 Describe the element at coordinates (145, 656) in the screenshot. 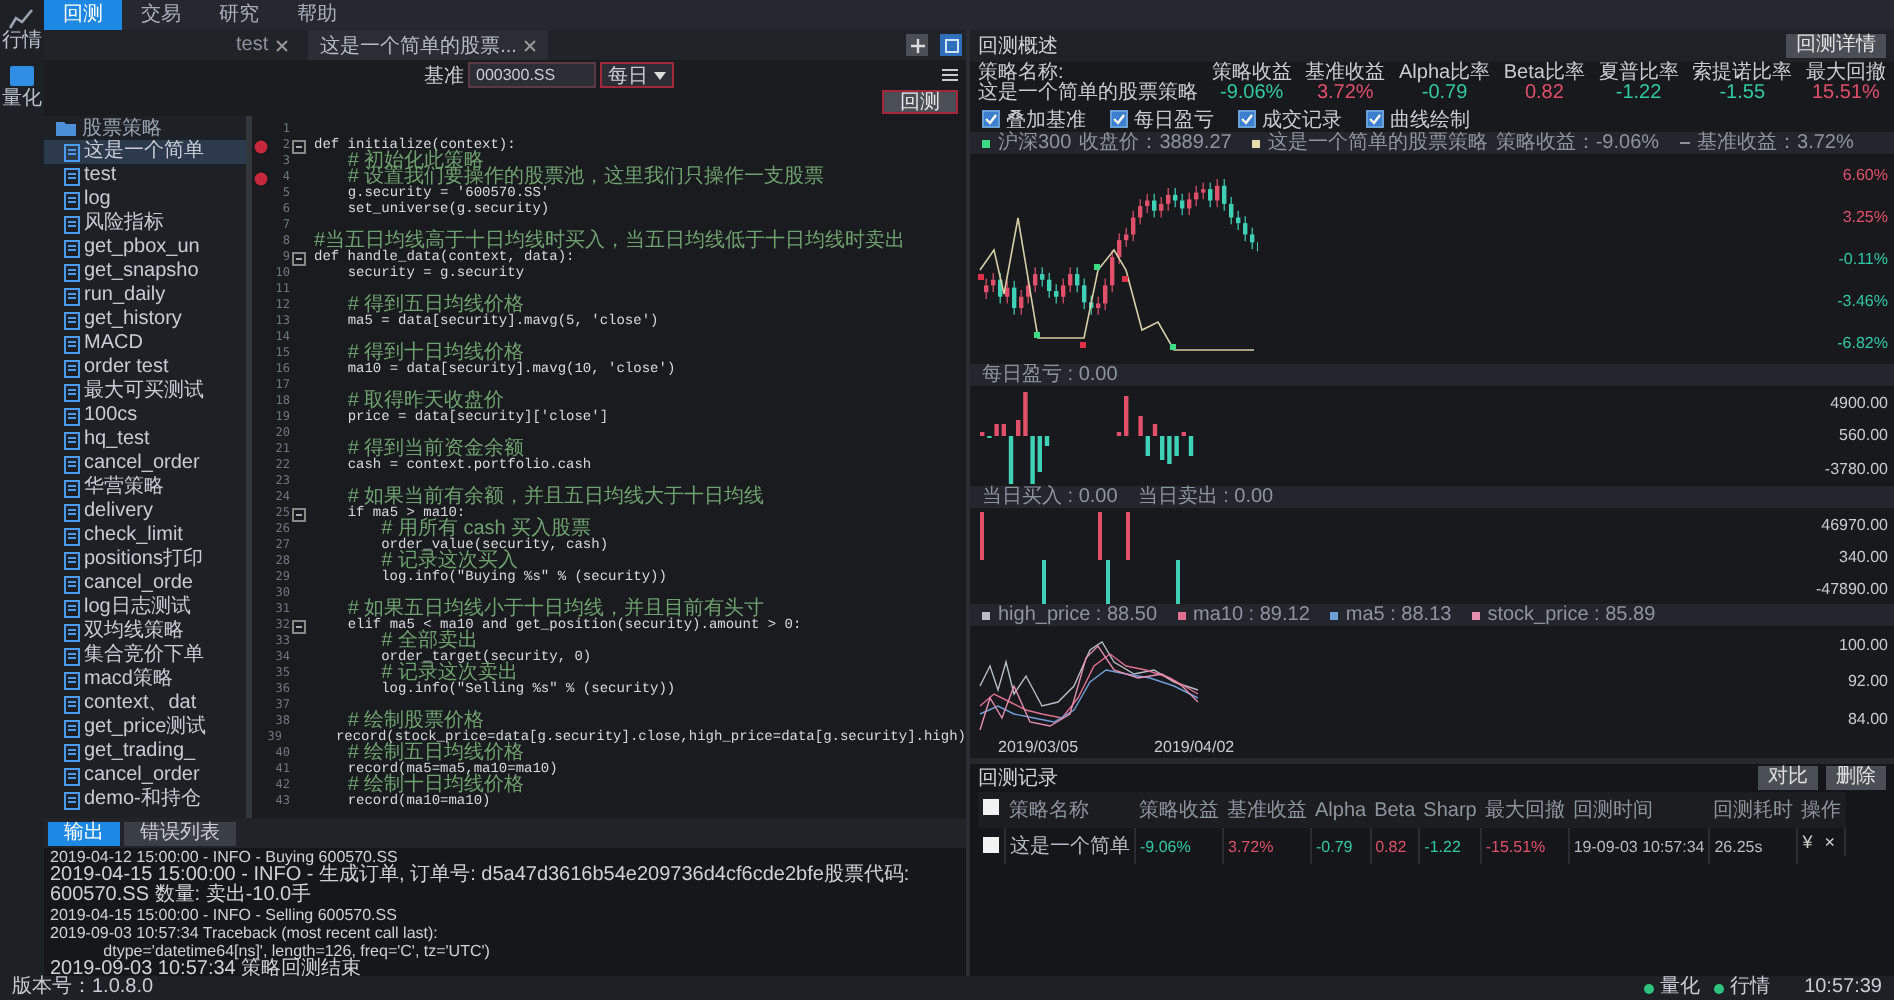

I see `file-item: 集合竞价下单` at that location.